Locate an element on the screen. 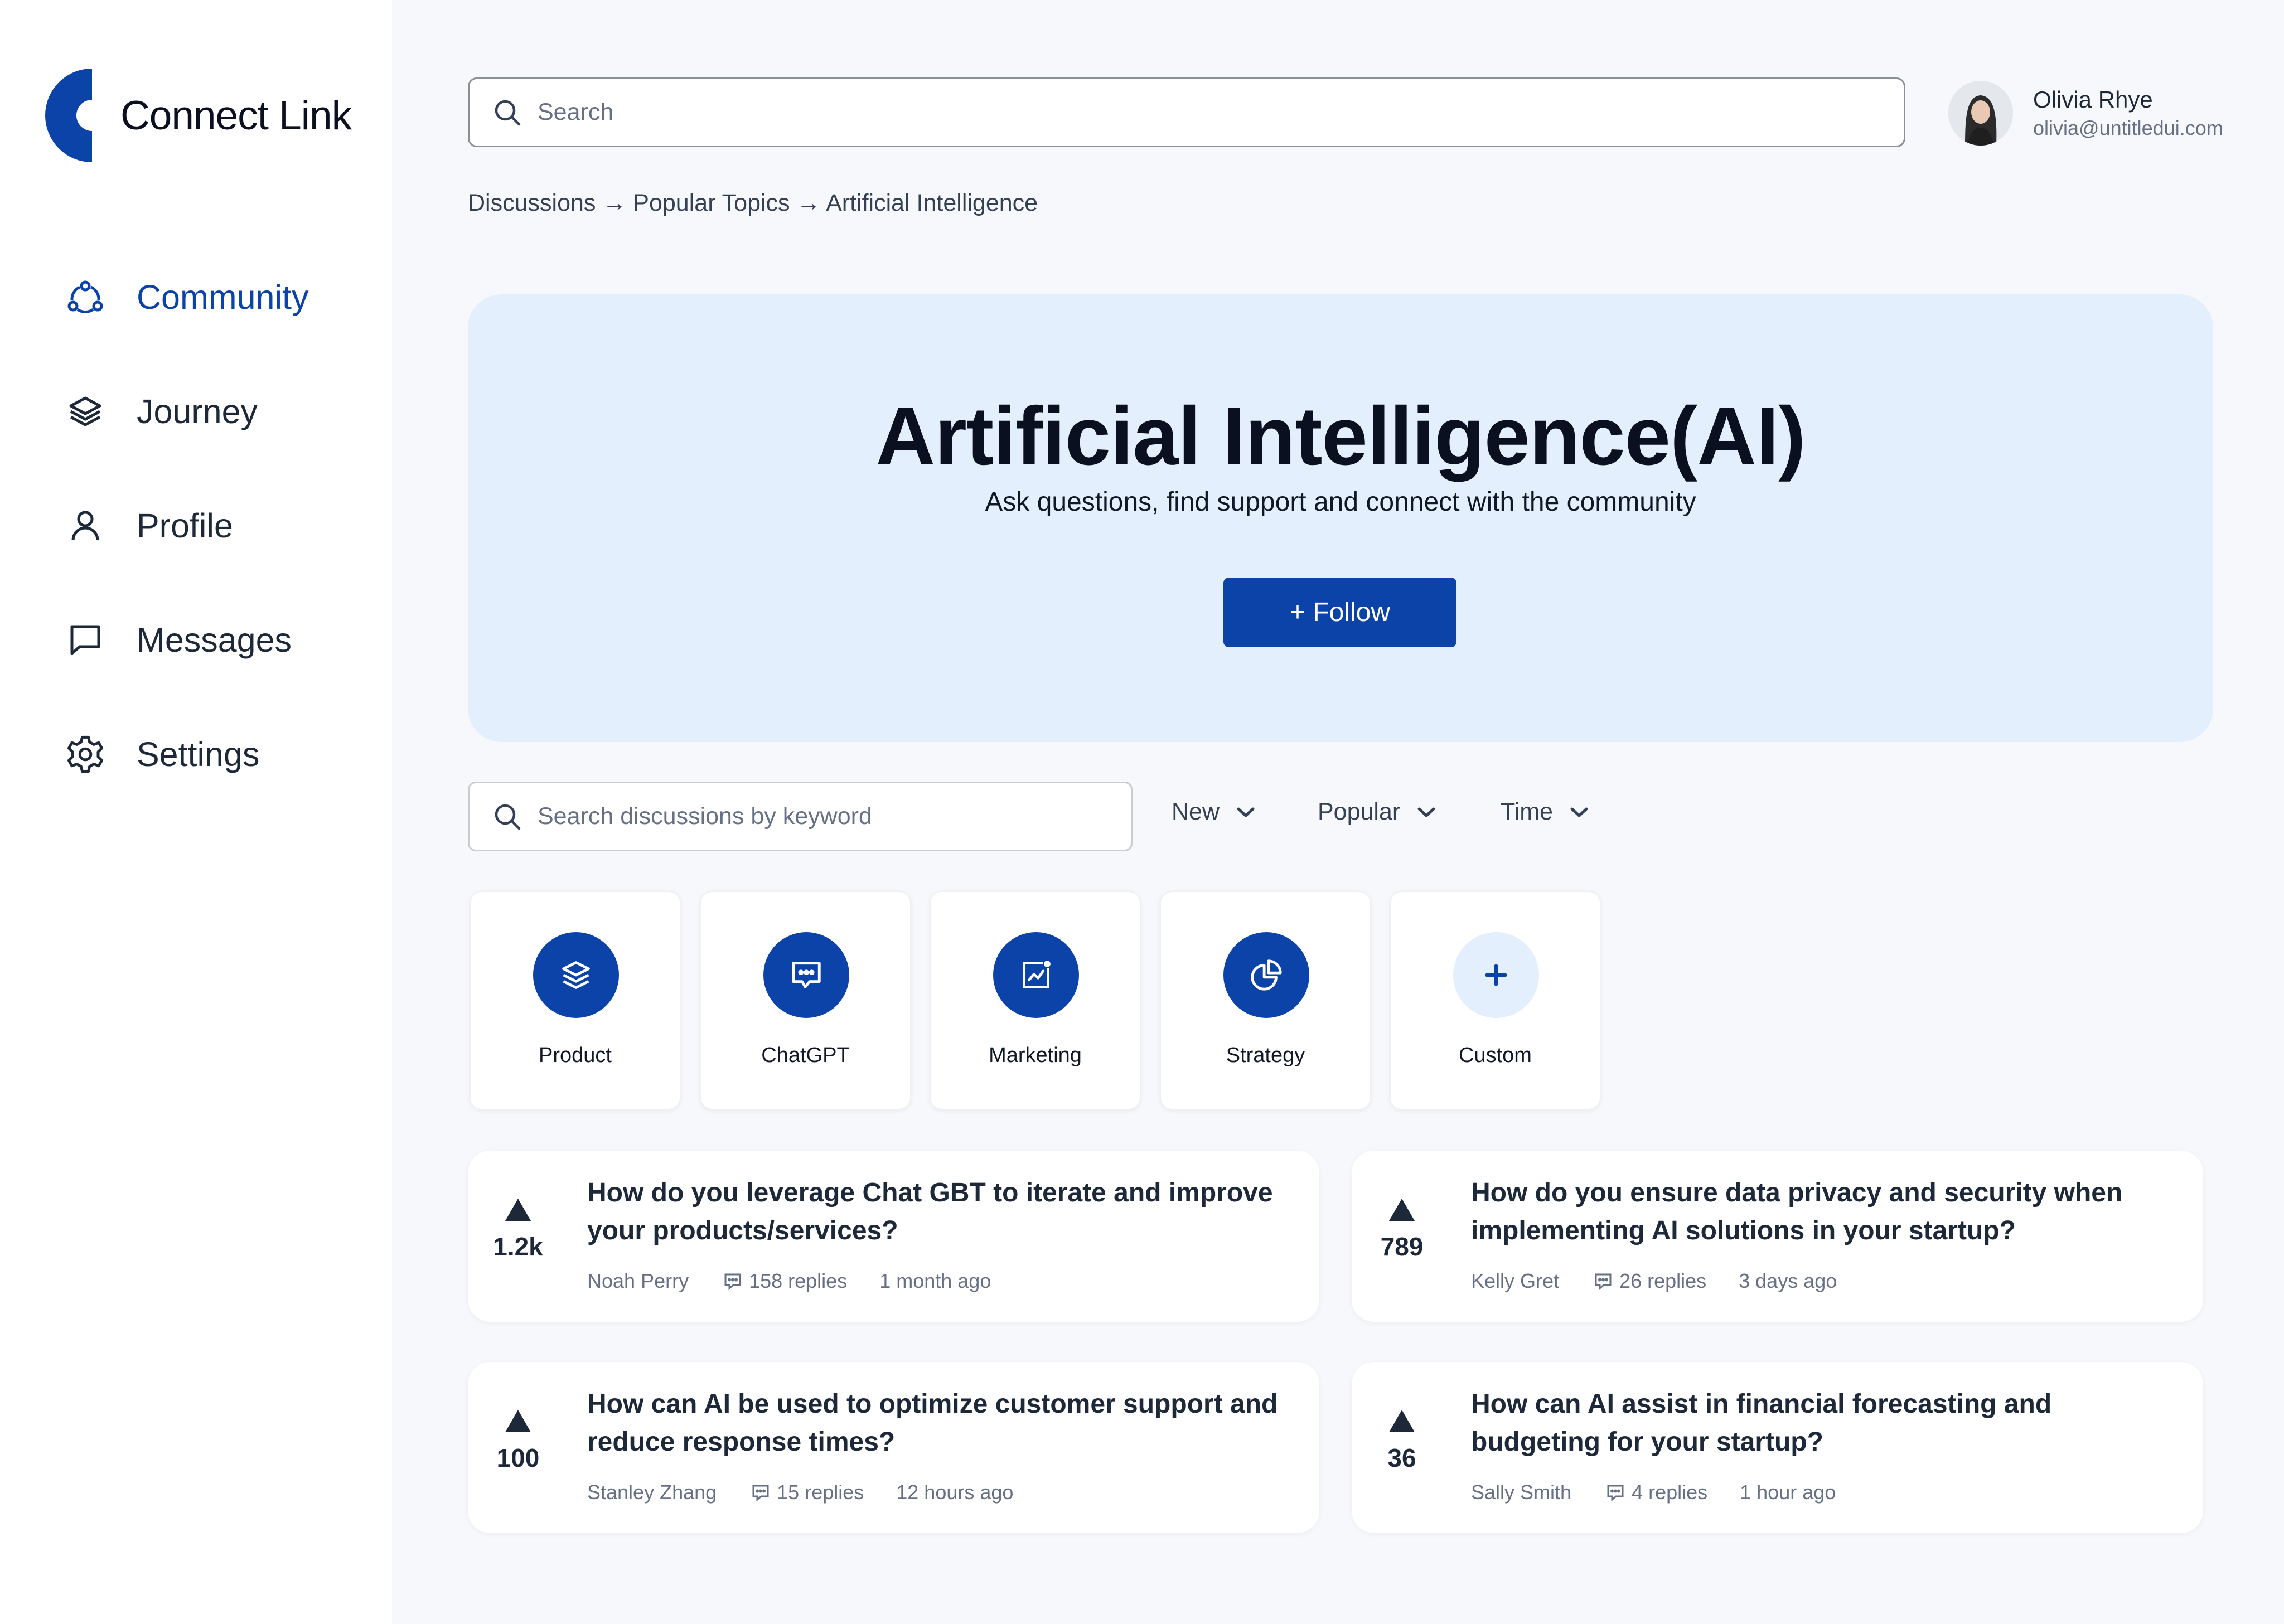  replies: 4 replies is located at coordinates (1657, 1492).